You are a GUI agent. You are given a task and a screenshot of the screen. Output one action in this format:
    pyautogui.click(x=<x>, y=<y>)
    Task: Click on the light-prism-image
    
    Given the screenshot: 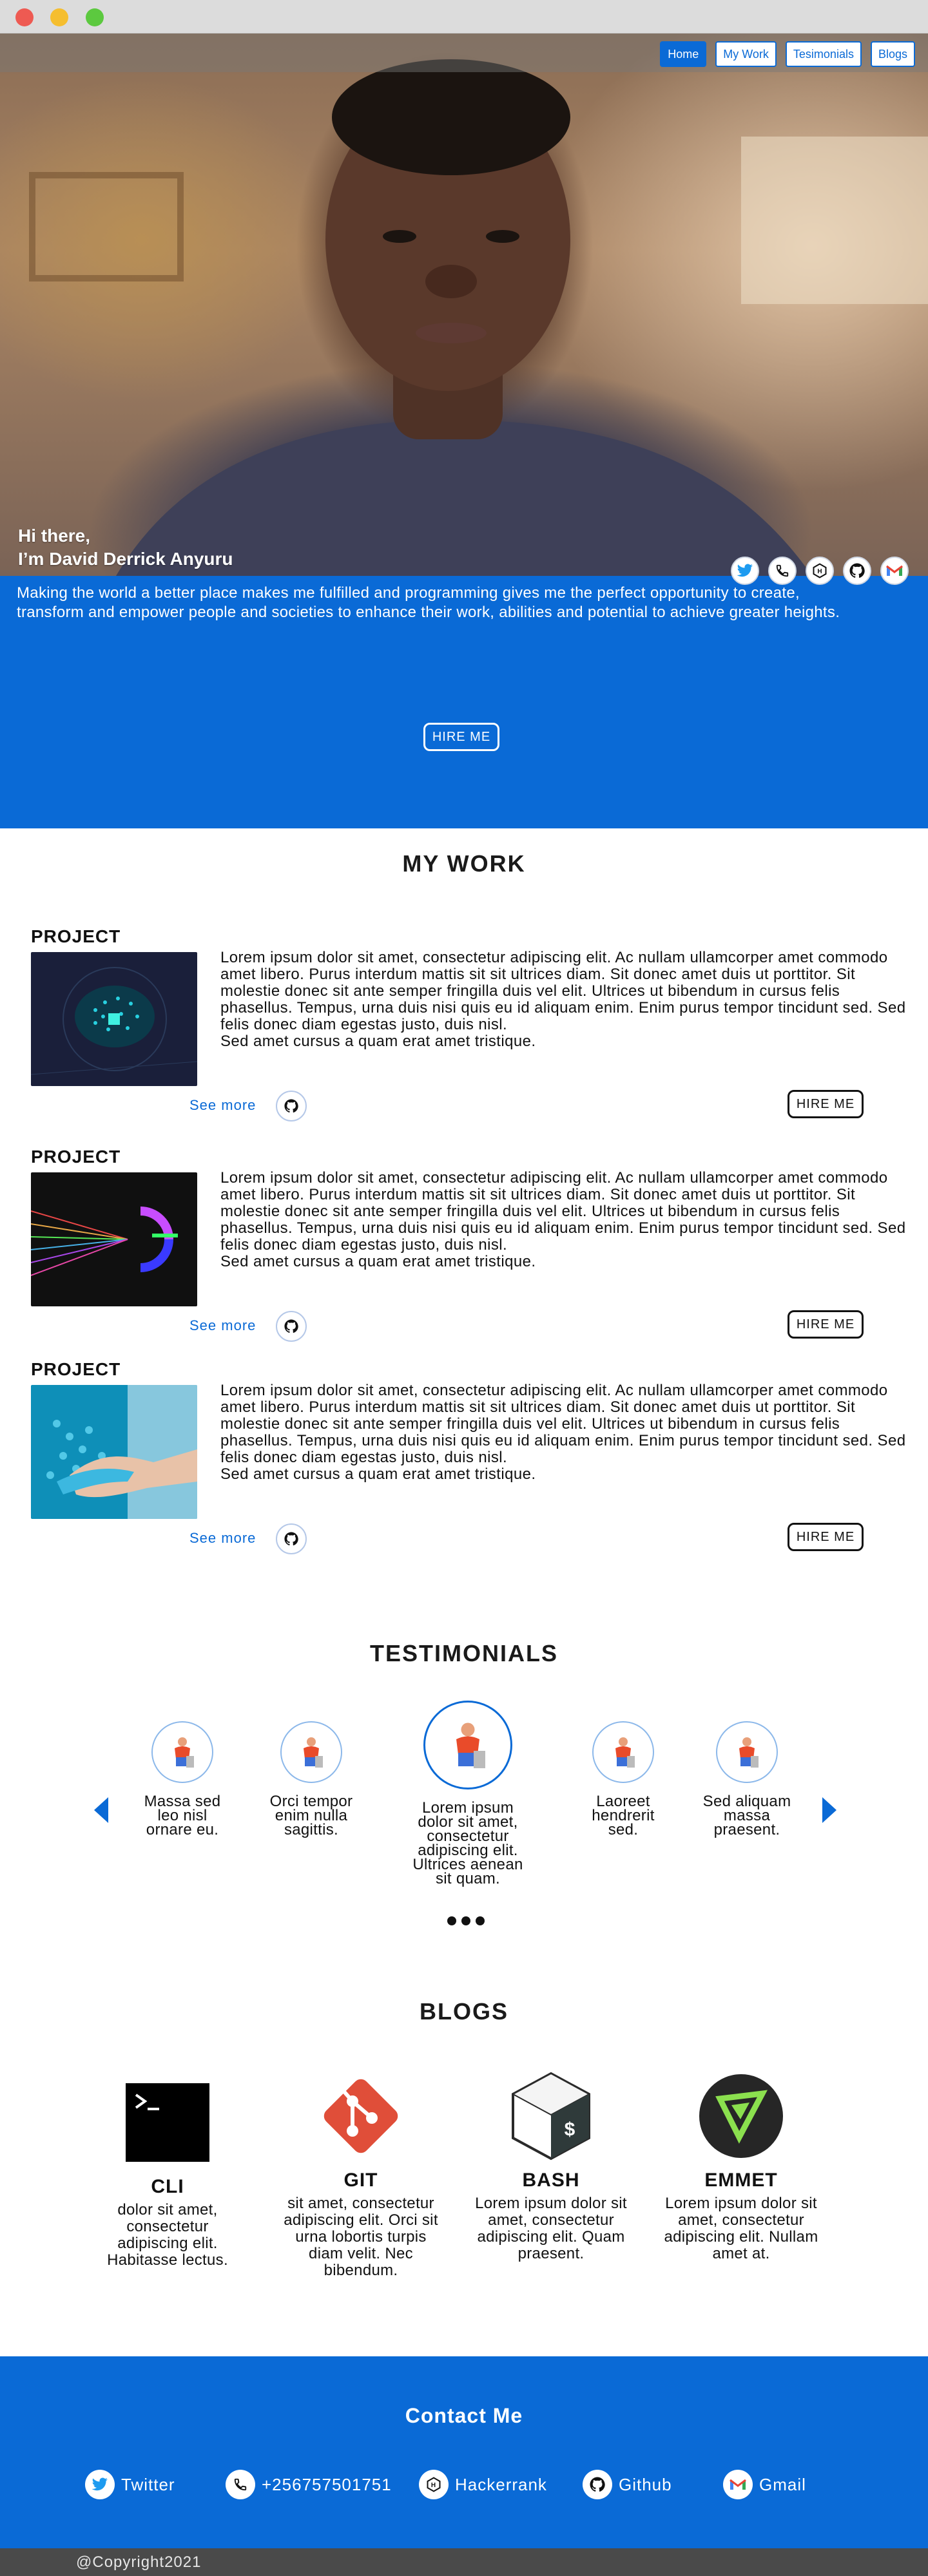 What is the action you would take?
    pyautogui.click(x=114, y=1239)
    